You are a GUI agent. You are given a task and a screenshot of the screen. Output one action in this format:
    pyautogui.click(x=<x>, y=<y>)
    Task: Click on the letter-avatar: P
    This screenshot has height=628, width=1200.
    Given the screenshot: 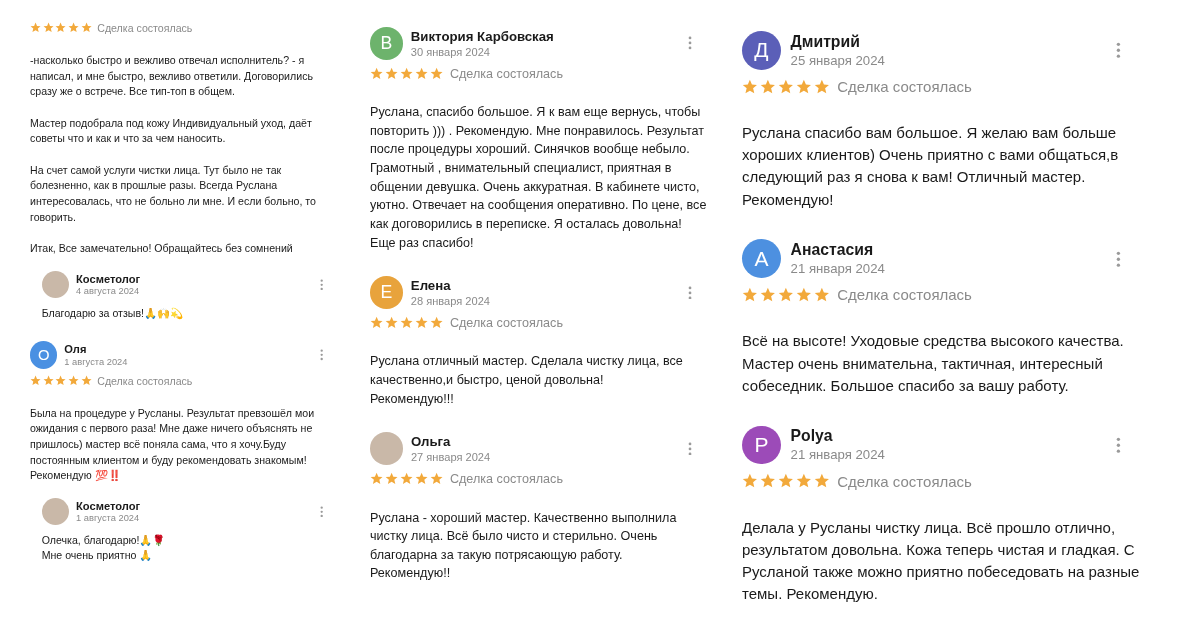 What is the action you would take?
    pyautogui.click(x=761, y=445)
    